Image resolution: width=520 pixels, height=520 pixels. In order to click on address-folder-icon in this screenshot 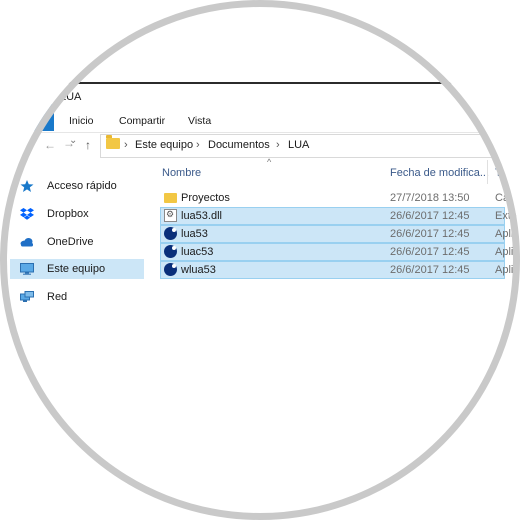, I will do `click(113, 142)`.